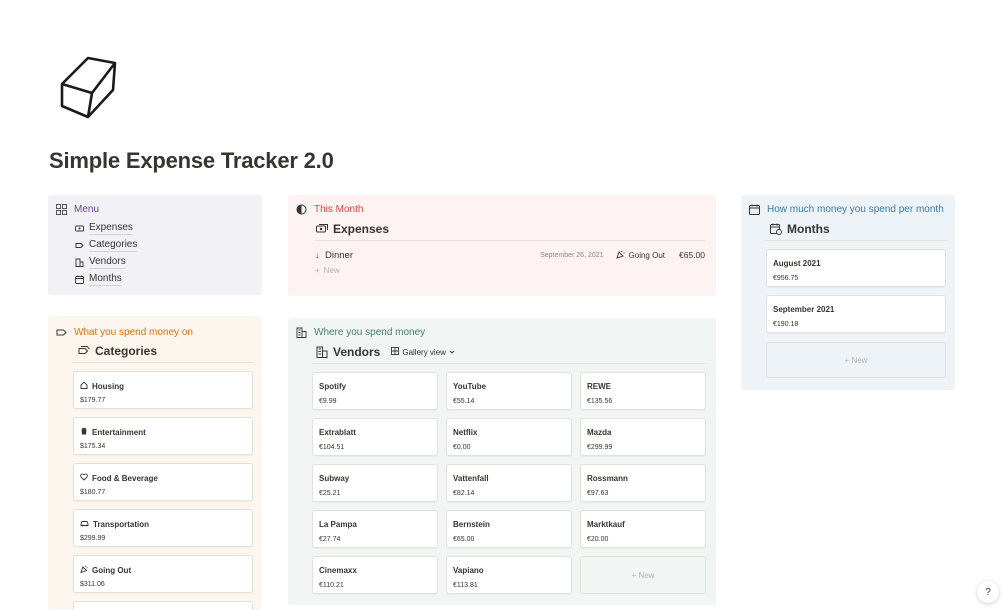 The height and width of the screenshot is (610, 1005). I want to click on chevron-down-icon, so click(452, 352).